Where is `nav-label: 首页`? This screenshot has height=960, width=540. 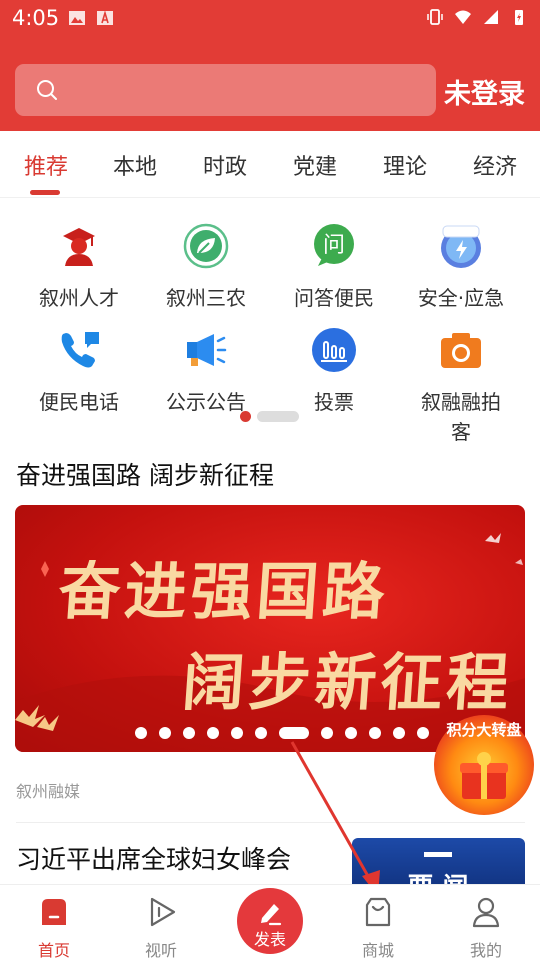 nav-label: 首页 is located at coordinates (53, 950).